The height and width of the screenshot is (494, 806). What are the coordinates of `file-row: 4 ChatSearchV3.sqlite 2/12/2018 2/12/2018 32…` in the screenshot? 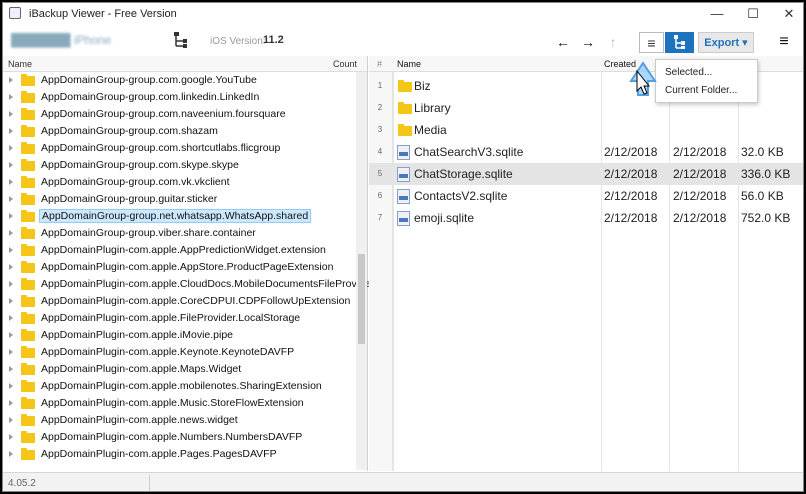 It's located at (586, 152).